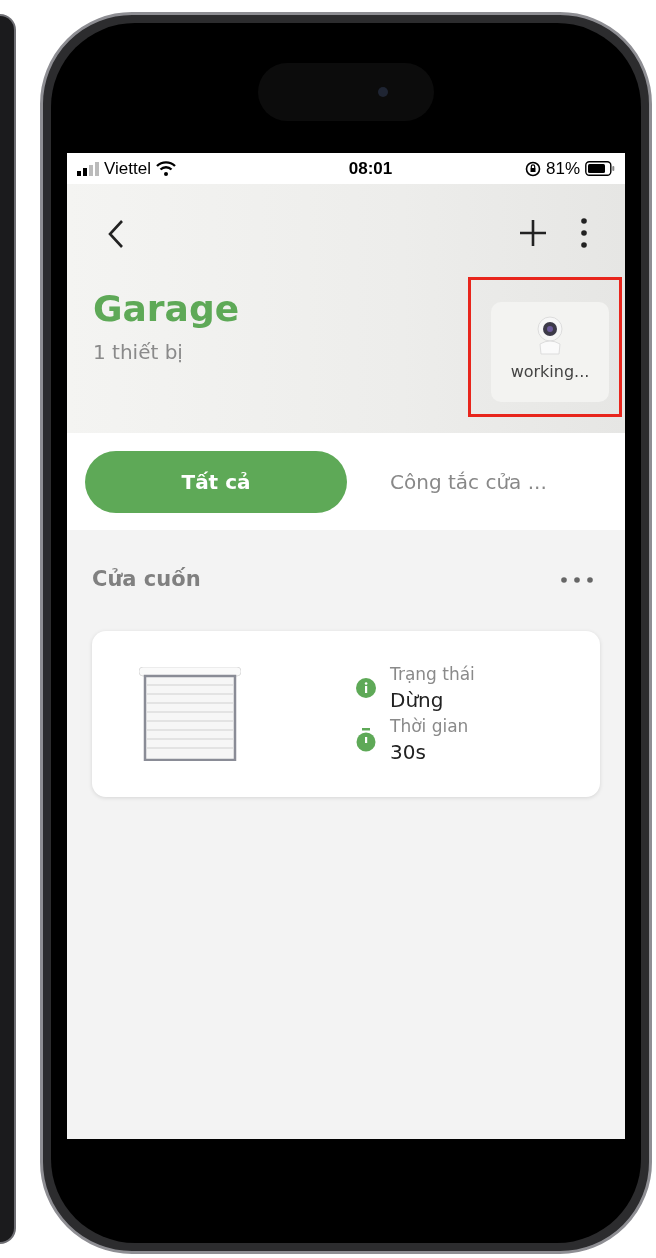 The image size is (656, 1258). Describe the element at coordinates (127, 168) in the screenshot. I see `carrier-name: Viettel` at that location.